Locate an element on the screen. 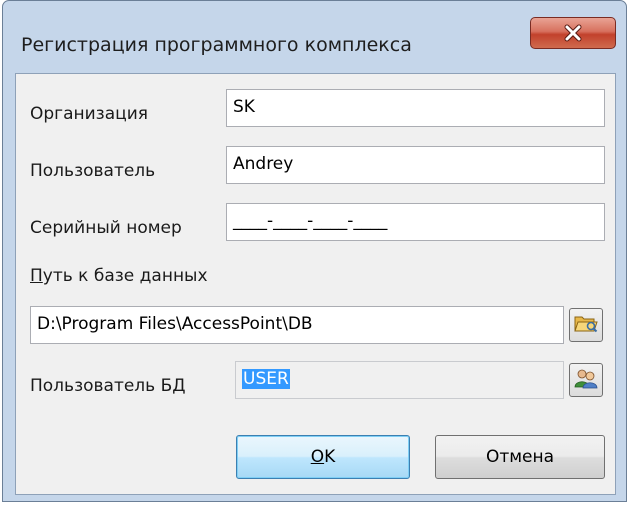  serial-number-field: ____-____-____-____ is located at coordinates (415, 222).